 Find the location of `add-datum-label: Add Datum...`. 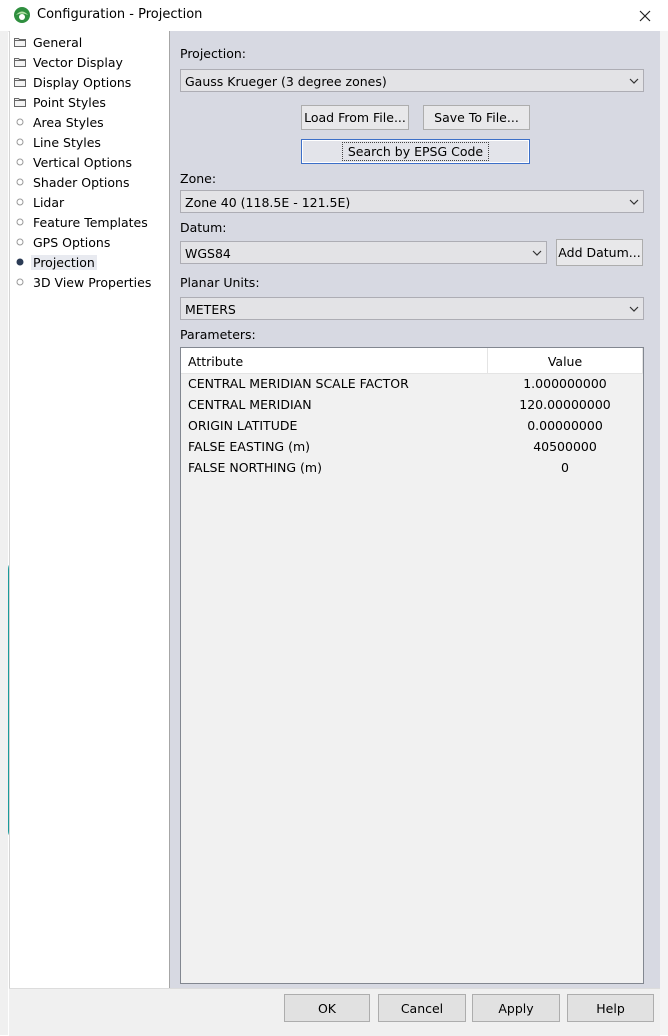

add-datum-label: Add Datum... is located at coordinates (599, 252).